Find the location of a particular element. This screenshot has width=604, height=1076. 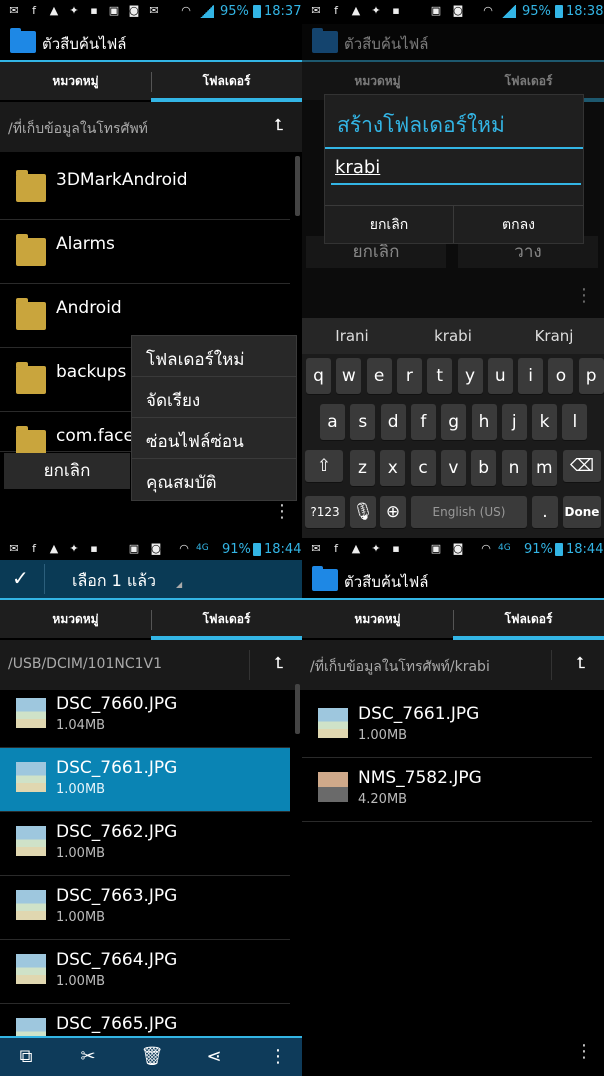

clock: 18:44 is located at coordinates (283, 549).